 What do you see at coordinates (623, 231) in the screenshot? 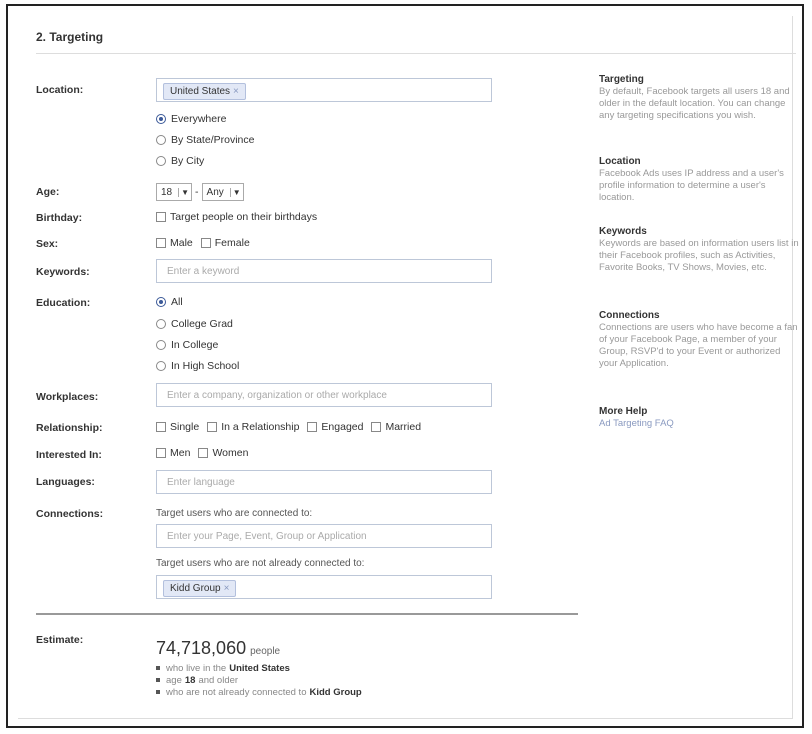
I see `help-keywords-title: Keywords` at bounding box center [623, 231].